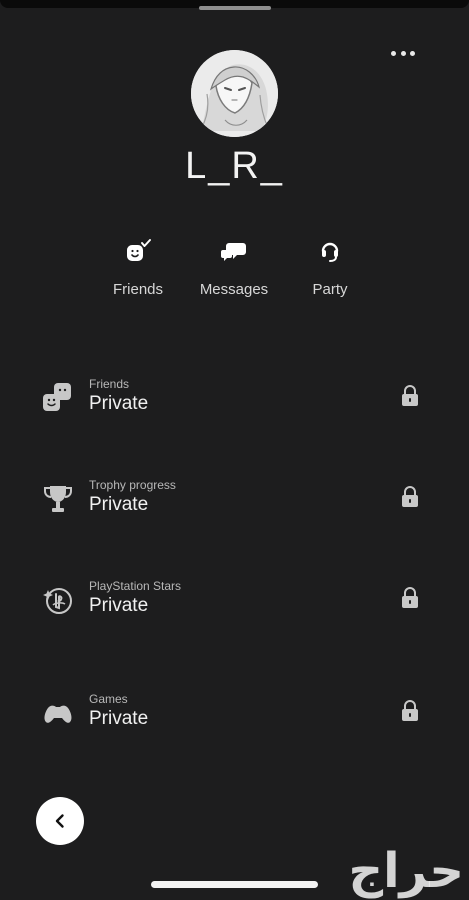 This screenshot has width=469, height=900. What do you see at coordinates (330, 252) in the screenshot?
I see `party-headset-icon` at bounding box center [330, 252].